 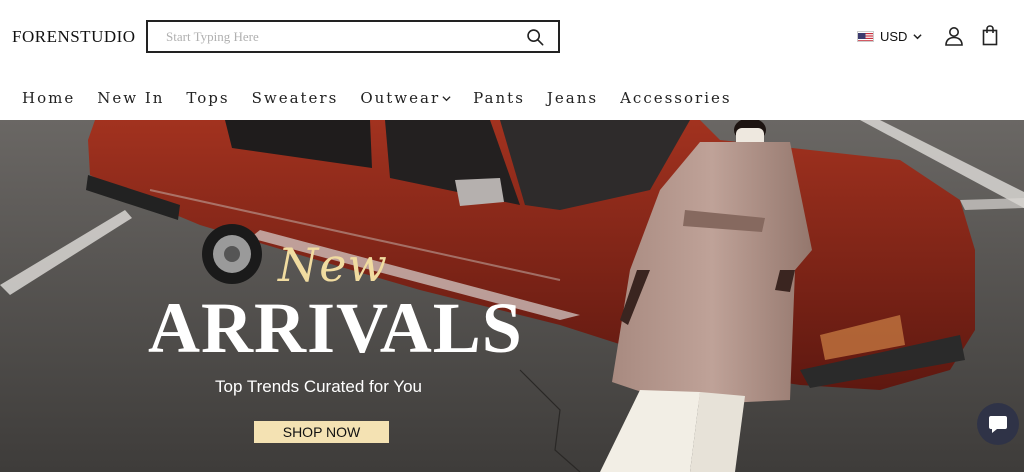 I want to click on nav-item-sweaters: Sweaters, so click(x=295, y=98).